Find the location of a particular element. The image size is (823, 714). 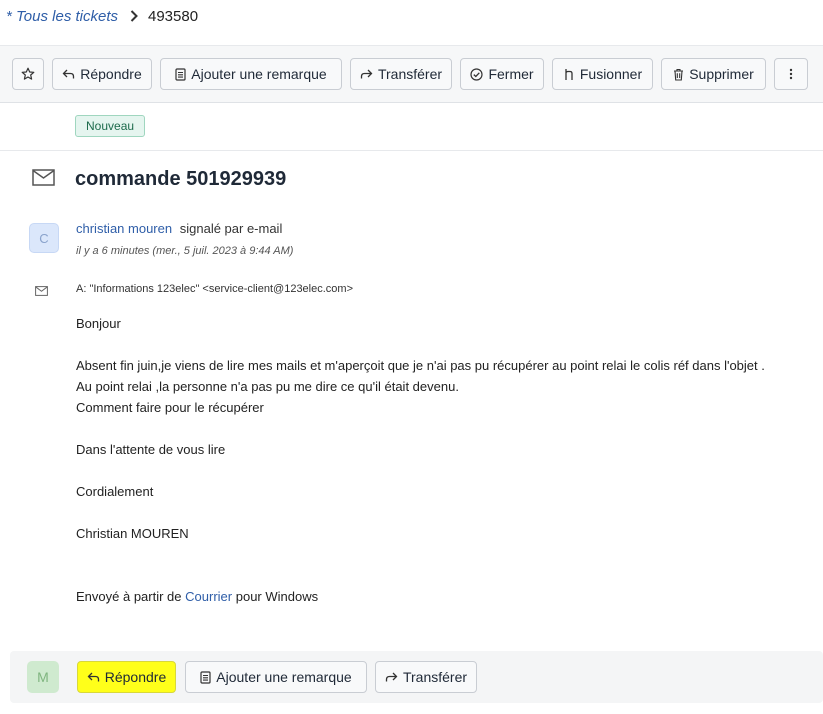

add-note-button: Ajouter une remarque is located at coordinates (251, 74).